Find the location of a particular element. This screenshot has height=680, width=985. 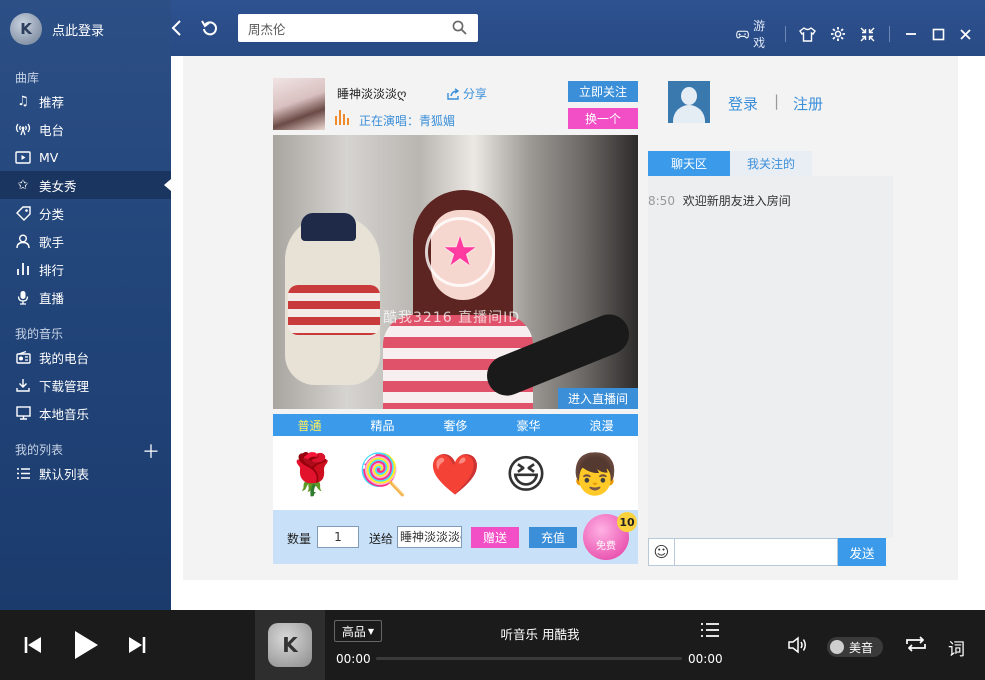

tab-chat: 聊天区 is located at coordinates (689, 163).